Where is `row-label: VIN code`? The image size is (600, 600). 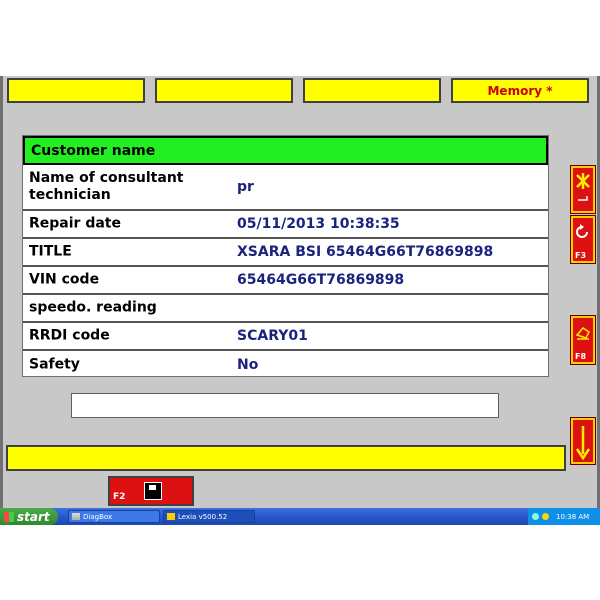 row-label: VIN code is located at coordinates (64, 279).